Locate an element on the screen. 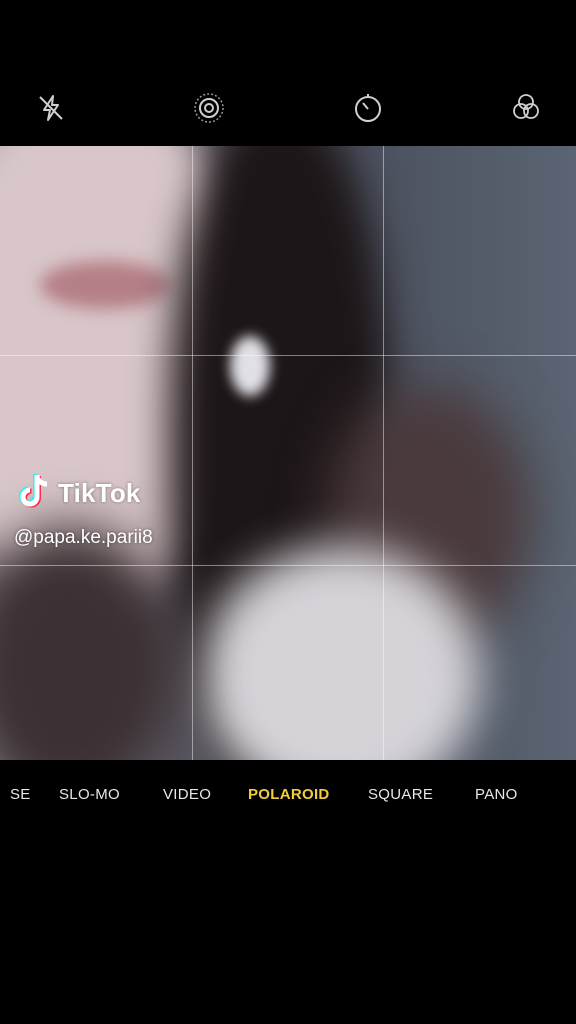  camera-mode-selector: SE SLO-MO VIDEO POLAROID SQUARE PANO is located at coordinates (288, 795).